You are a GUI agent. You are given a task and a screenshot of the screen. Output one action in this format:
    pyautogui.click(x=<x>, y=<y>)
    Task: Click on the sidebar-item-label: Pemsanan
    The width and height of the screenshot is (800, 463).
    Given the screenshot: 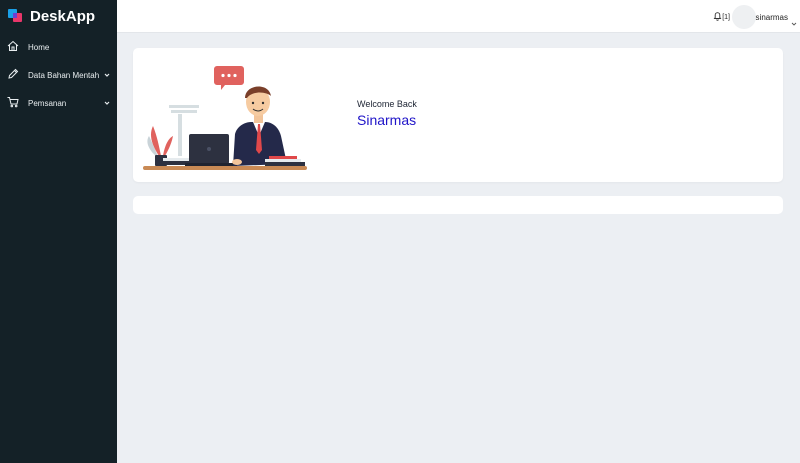 What is the action you would take?
    pyautogui.click(x=47, y=103)
    